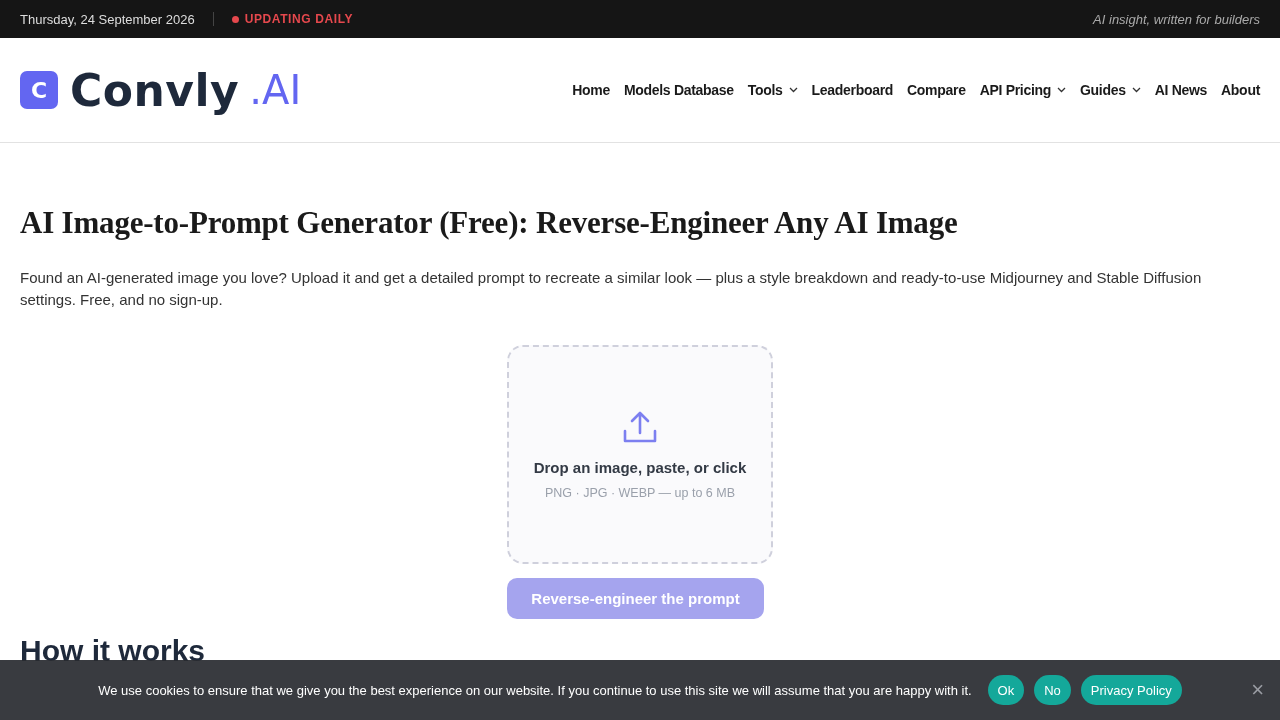 This screenshot has height=720, width=1280. Describe the element at coordinates (772, 90) in the screenshot. I see `nav-link: Tools` at that location.